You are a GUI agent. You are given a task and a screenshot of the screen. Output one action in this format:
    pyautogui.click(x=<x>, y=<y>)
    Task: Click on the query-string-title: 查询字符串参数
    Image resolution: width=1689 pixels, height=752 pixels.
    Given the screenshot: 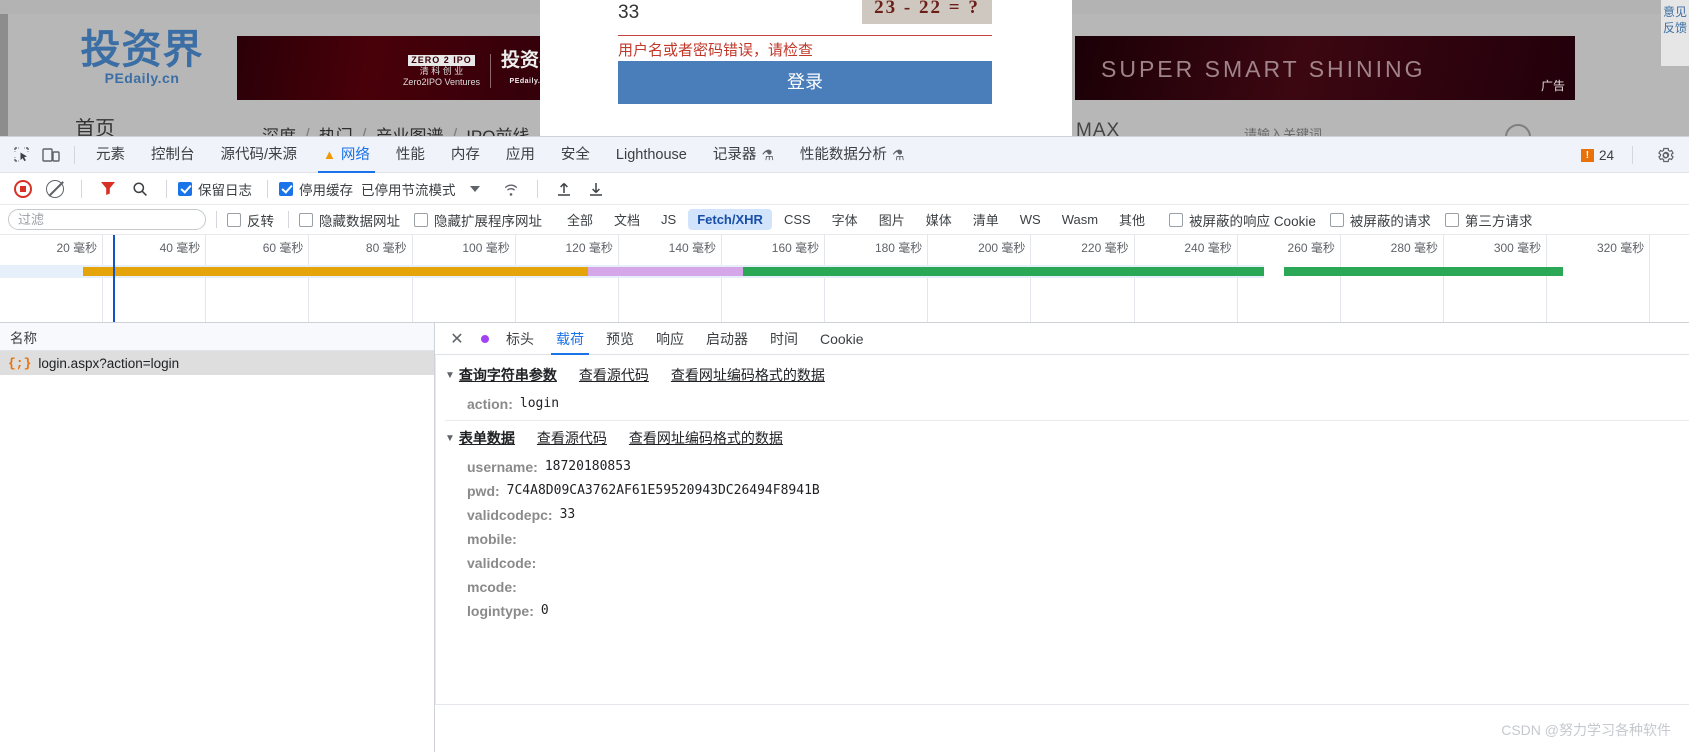 What is the action you would take?
    pyautogui.click(x=508, y=375)
    